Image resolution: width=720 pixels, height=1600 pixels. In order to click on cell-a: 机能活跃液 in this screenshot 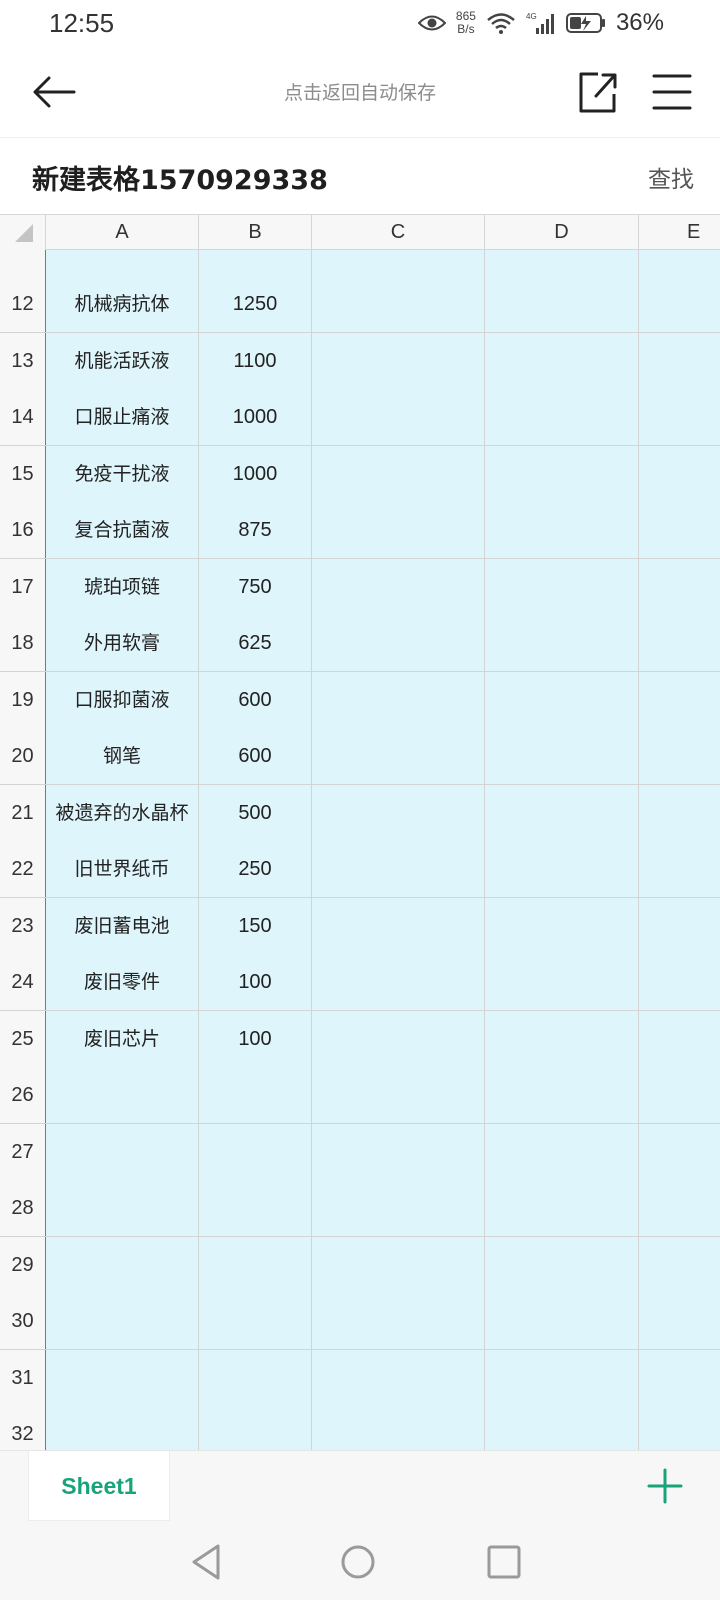, I will do `click(122, 360)`.